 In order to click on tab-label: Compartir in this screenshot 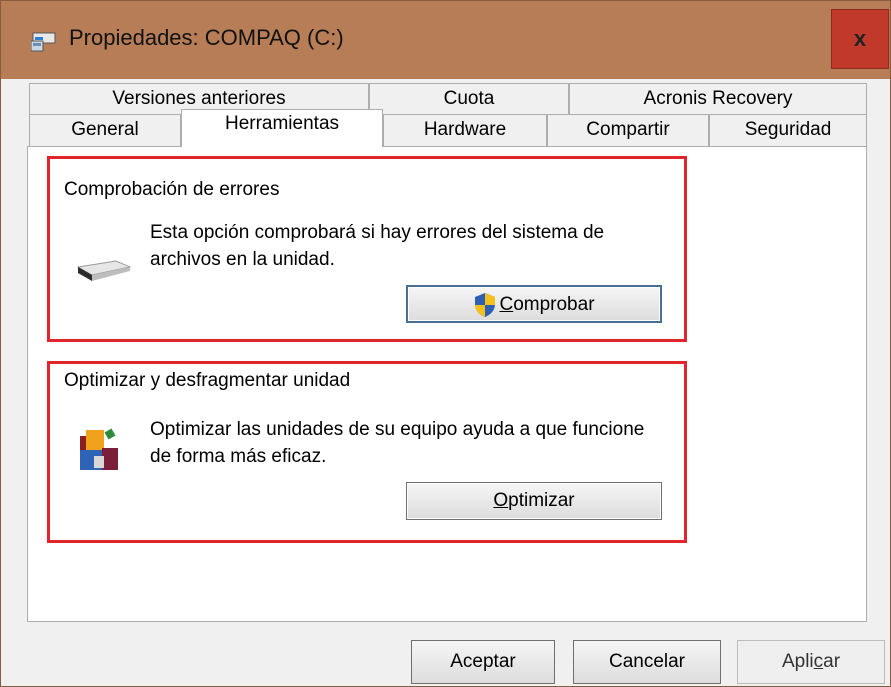, I will do `click(628, 129)`.